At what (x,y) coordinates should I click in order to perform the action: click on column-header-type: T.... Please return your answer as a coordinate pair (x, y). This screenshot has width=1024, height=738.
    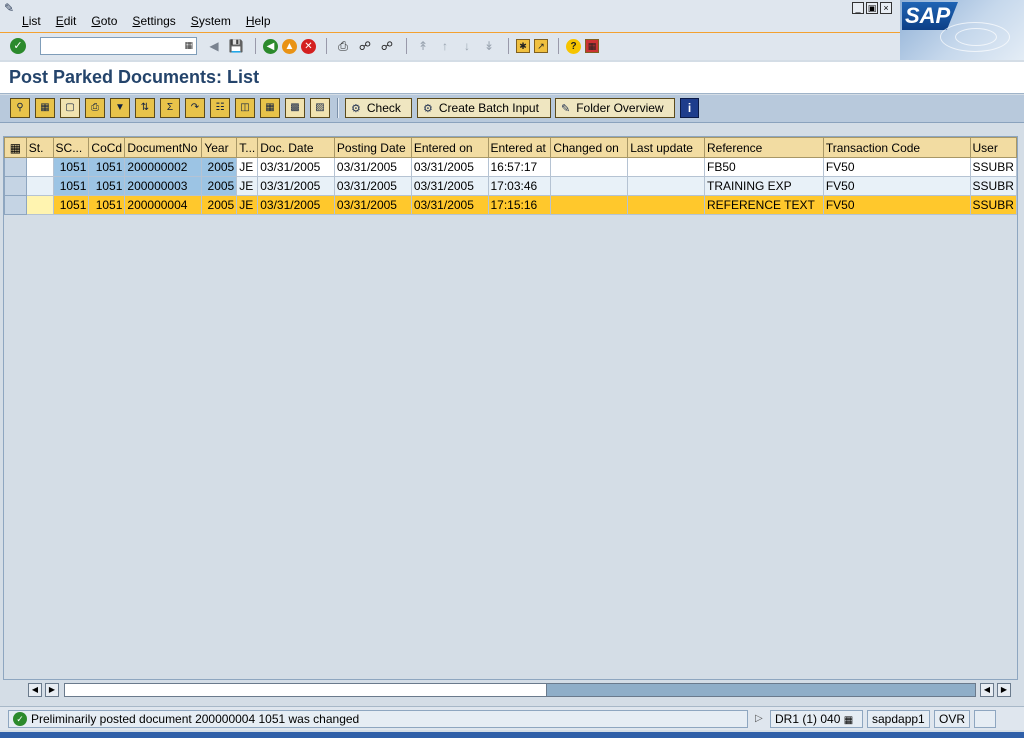
    Looking at the image, I should click on (247, 147).